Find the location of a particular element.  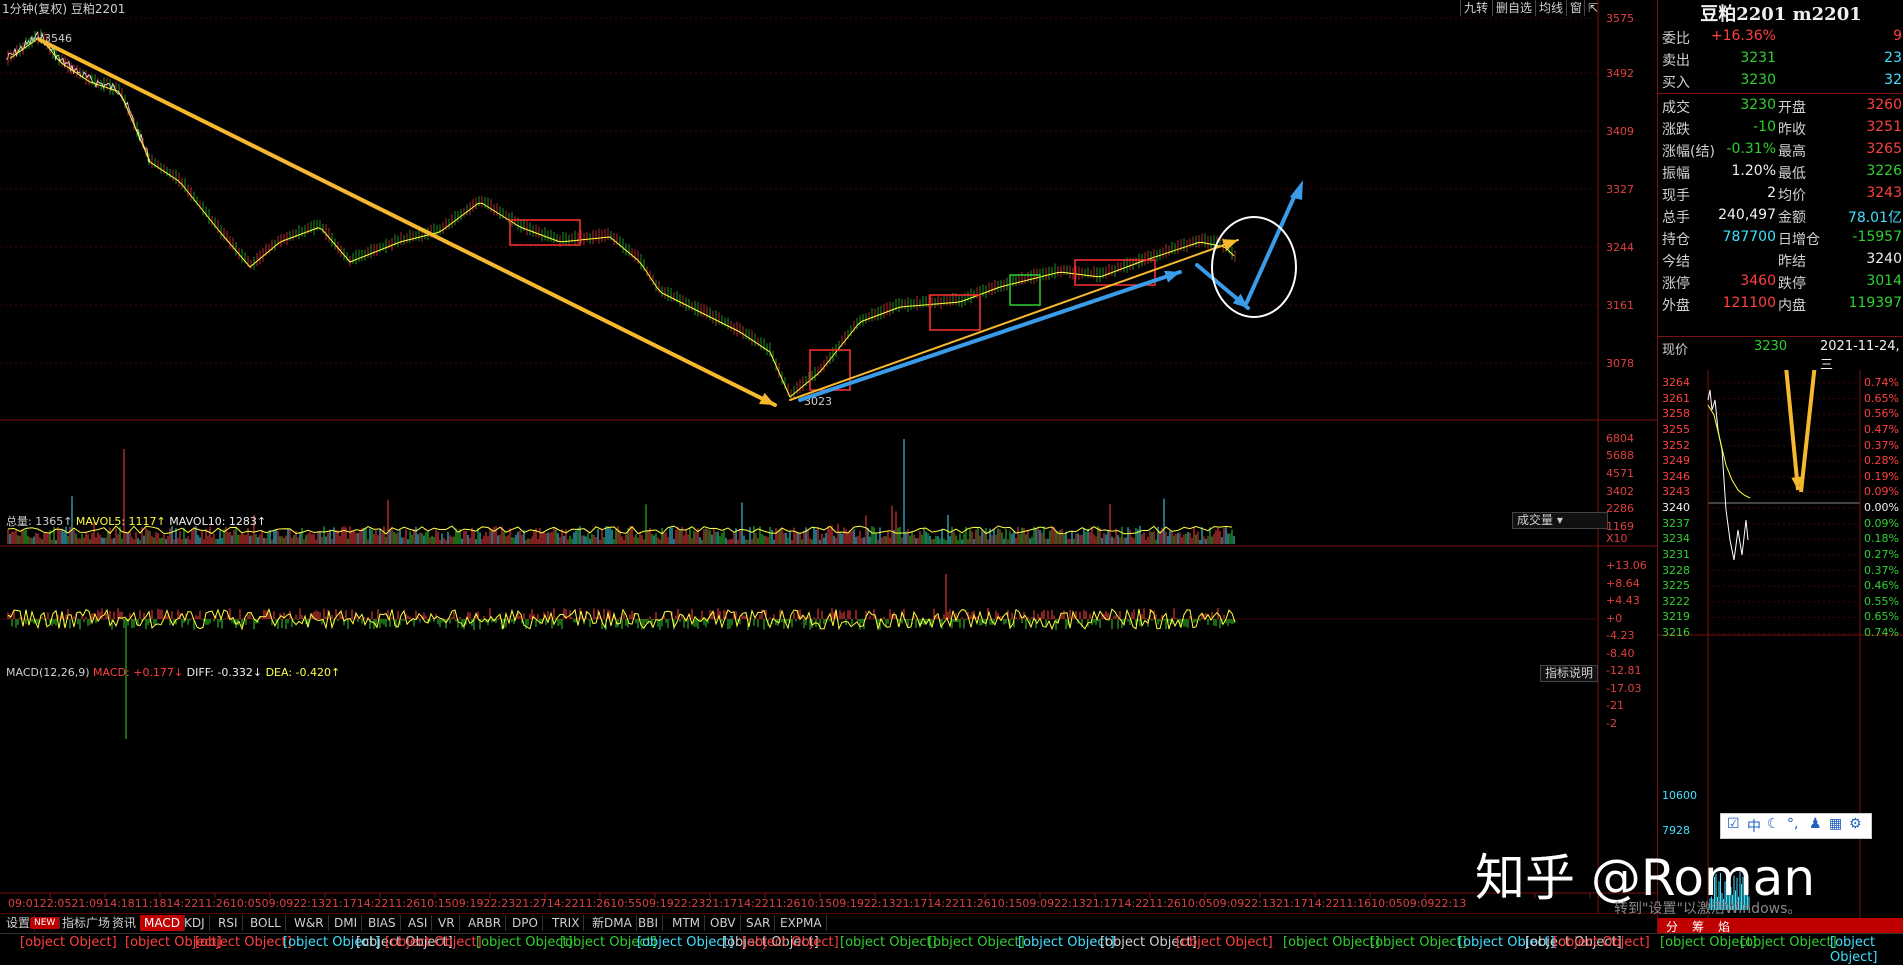

mini-vol-tick: 10600 is located at coordinates (1679, 795).